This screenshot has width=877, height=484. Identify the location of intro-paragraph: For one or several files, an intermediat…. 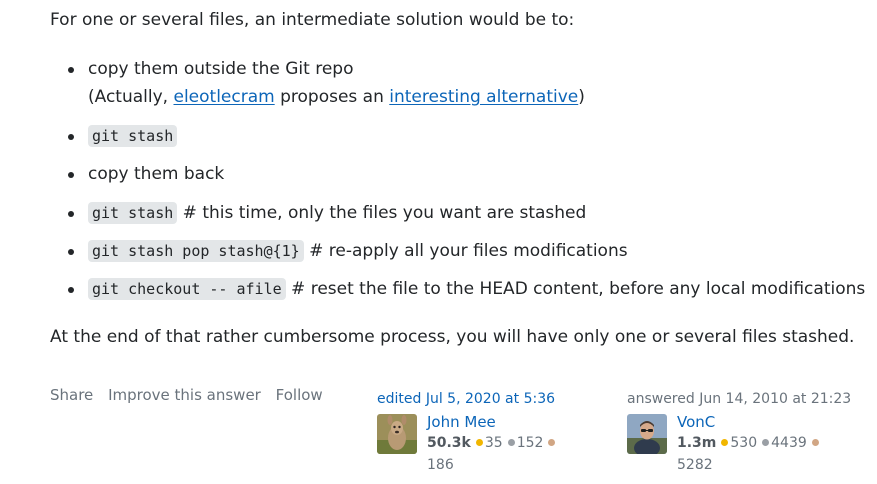
(312, 20).